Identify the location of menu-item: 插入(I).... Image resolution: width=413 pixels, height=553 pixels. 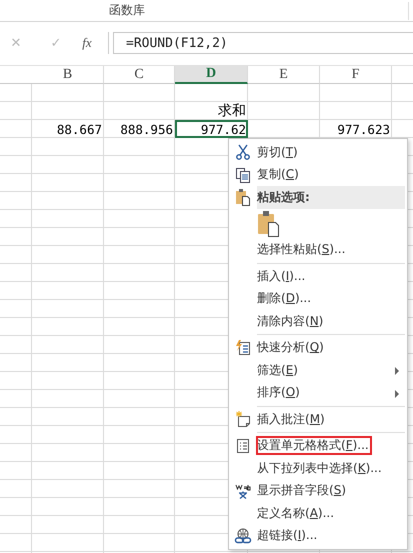
(281, 276).